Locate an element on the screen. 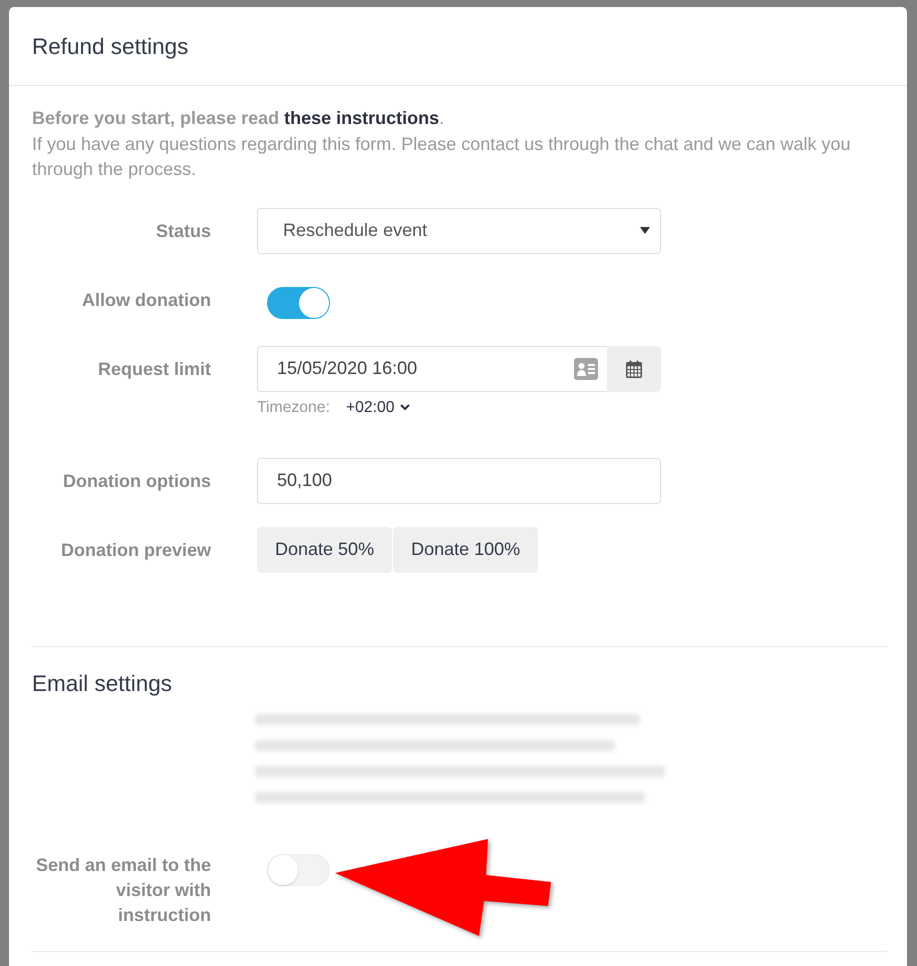 Image resolution: width=917 pixels, height=966 pixels. status-select: Reschedule event is located at coordinates (459, 231).